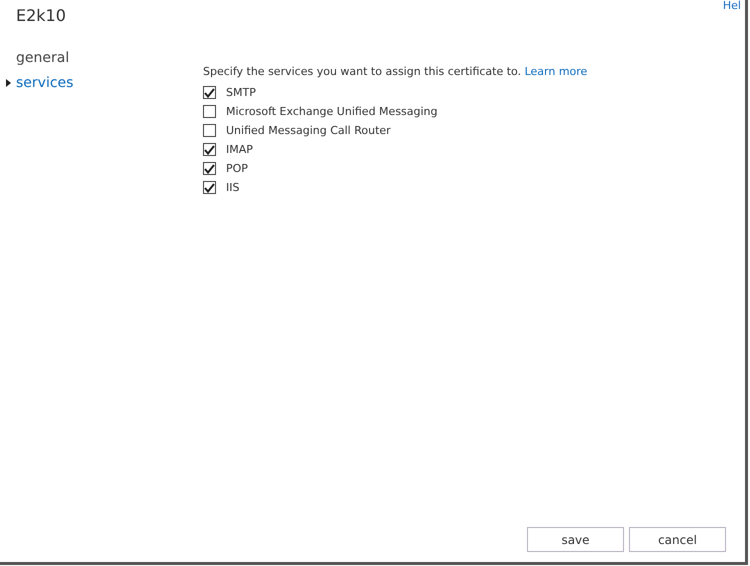  Describe the element at coordinates (575, 539) in the screenshot. I see `dialog-button: save` at that location.